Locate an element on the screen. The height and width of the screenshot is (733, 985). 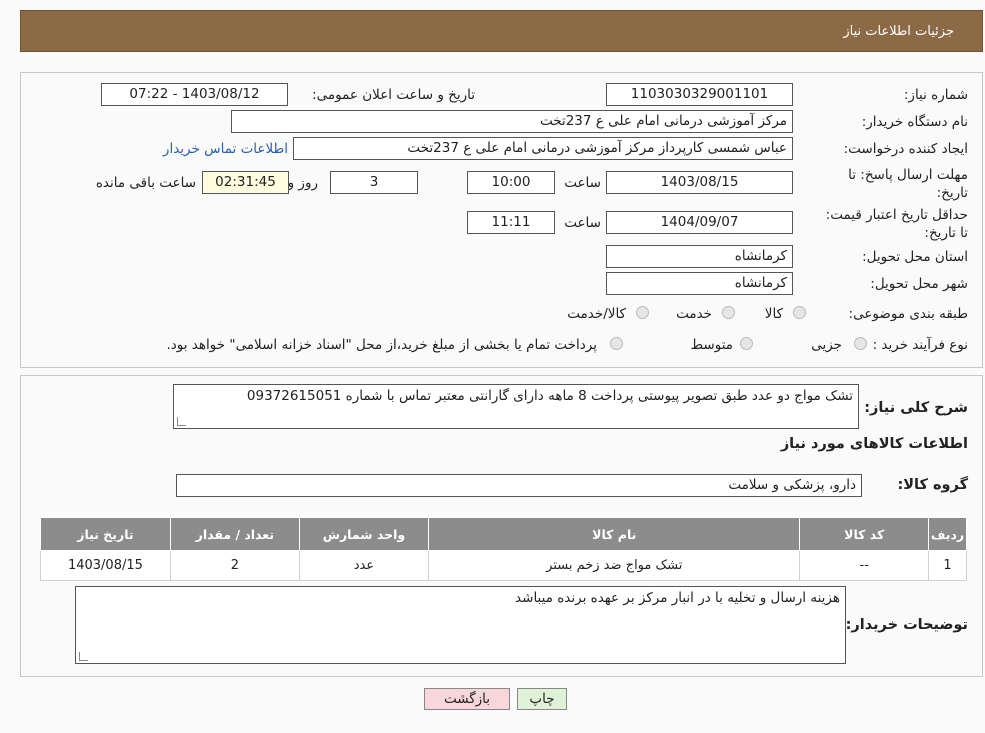
category-radio-service is located at coordinates (728, 312).